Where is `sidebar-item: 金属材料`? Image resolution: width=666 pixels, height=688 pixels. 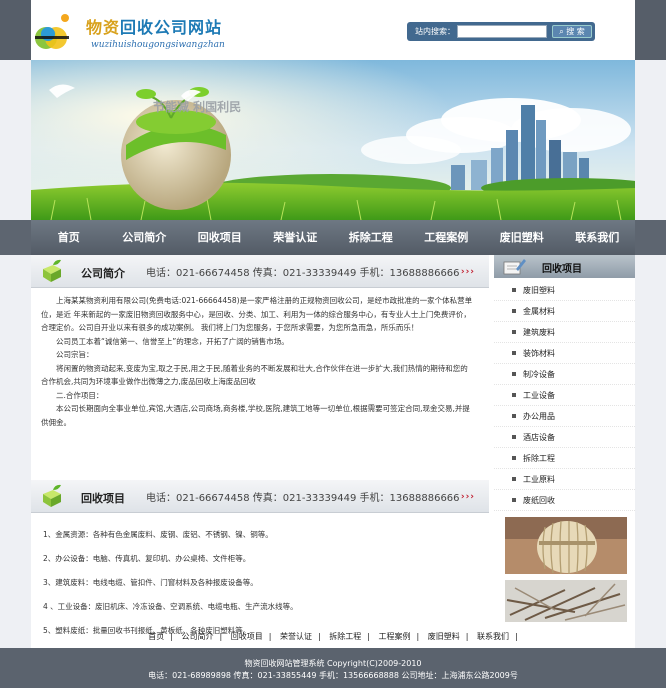
sidebar-item: 金属材料 is located at coordinates (564, 311).